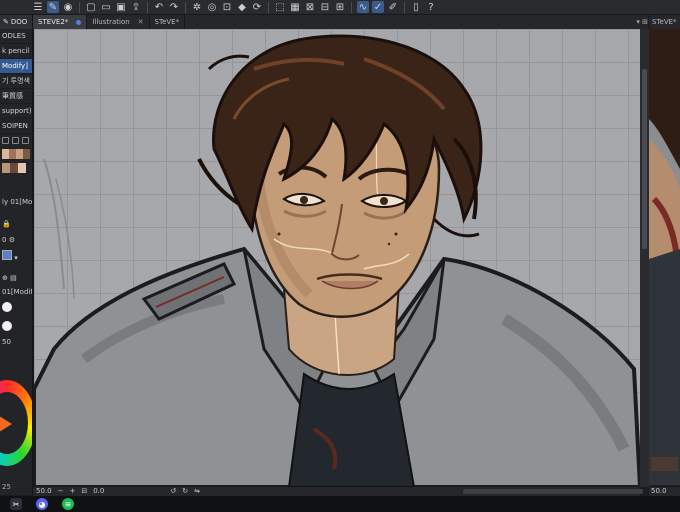  I want to click on clear-icon: ◎, so click(212, 7).